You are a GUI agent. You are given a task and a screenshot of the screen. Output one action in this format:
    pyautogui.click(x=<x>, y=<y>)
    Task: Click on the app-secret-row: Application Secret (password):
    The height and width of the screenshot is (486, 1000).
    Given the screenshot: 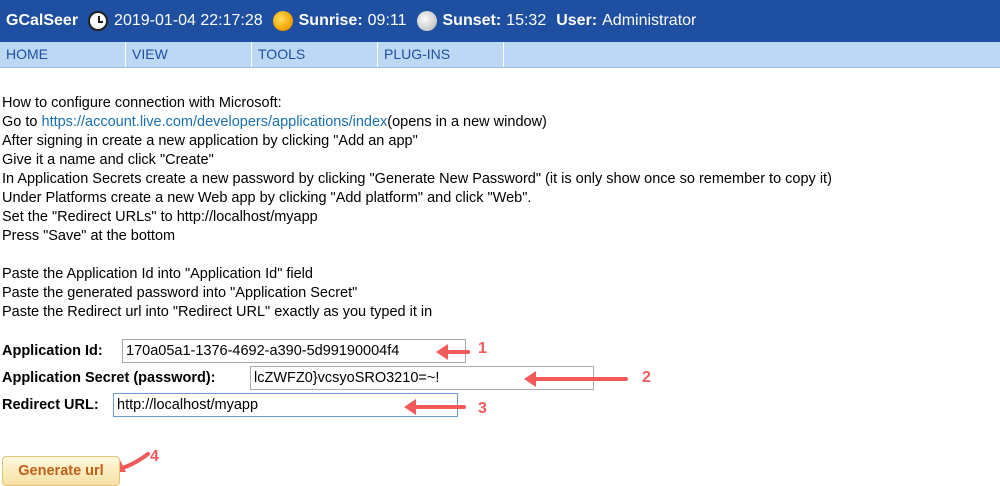 What is the action you would take?
    pyautogui.click(x=298, y=378)
    